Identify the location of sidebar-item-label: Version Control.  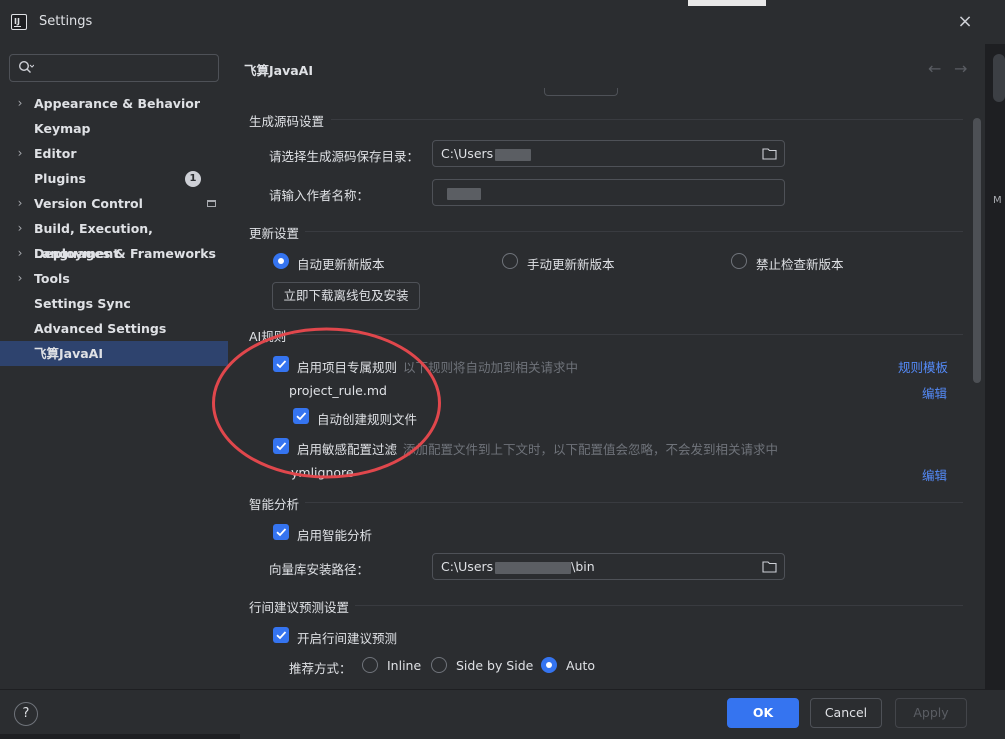
(88, 203).